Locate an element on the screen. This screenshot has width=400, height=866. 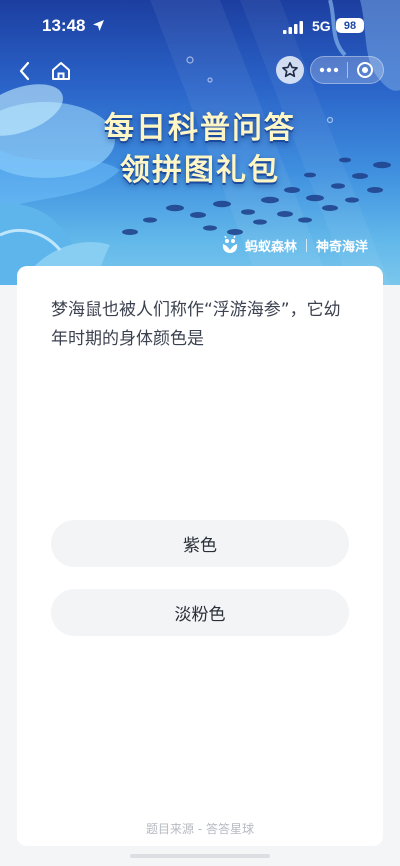
miniapp-capsule is located at coordinates (347, 70).